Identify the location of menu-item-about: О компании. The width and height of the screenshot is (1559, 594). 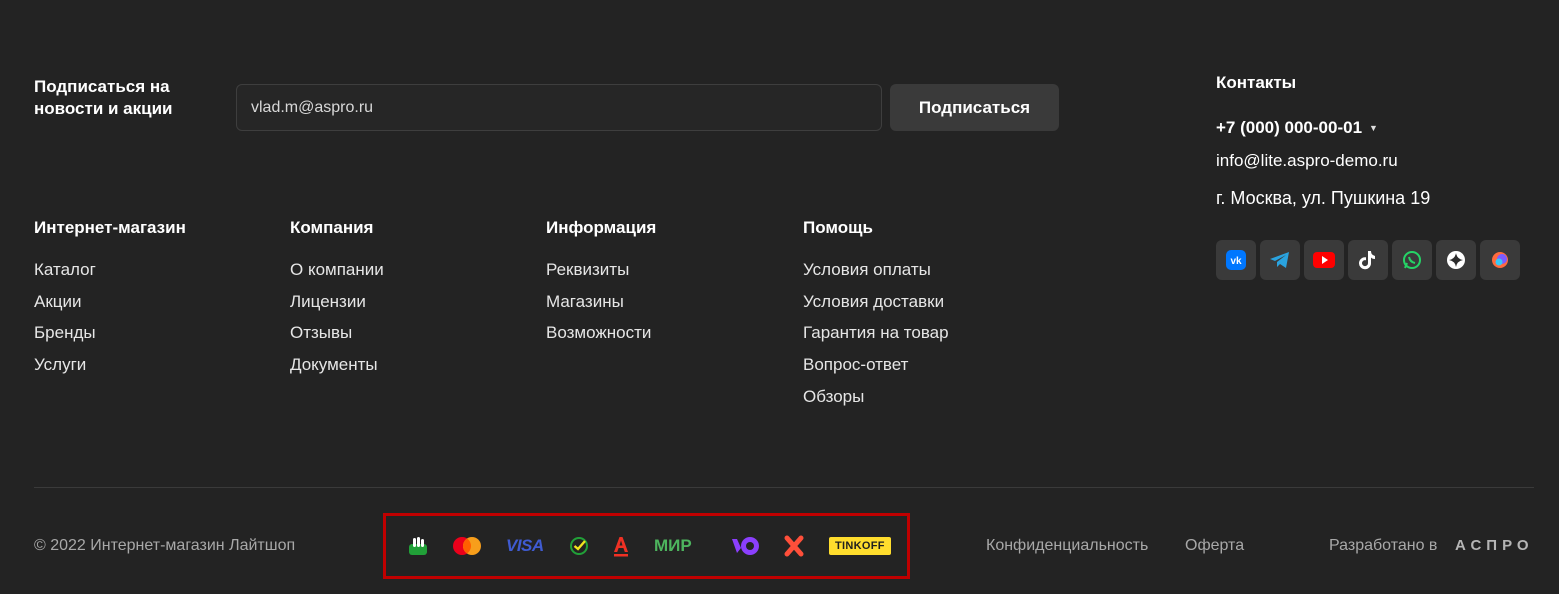
(337, 270).